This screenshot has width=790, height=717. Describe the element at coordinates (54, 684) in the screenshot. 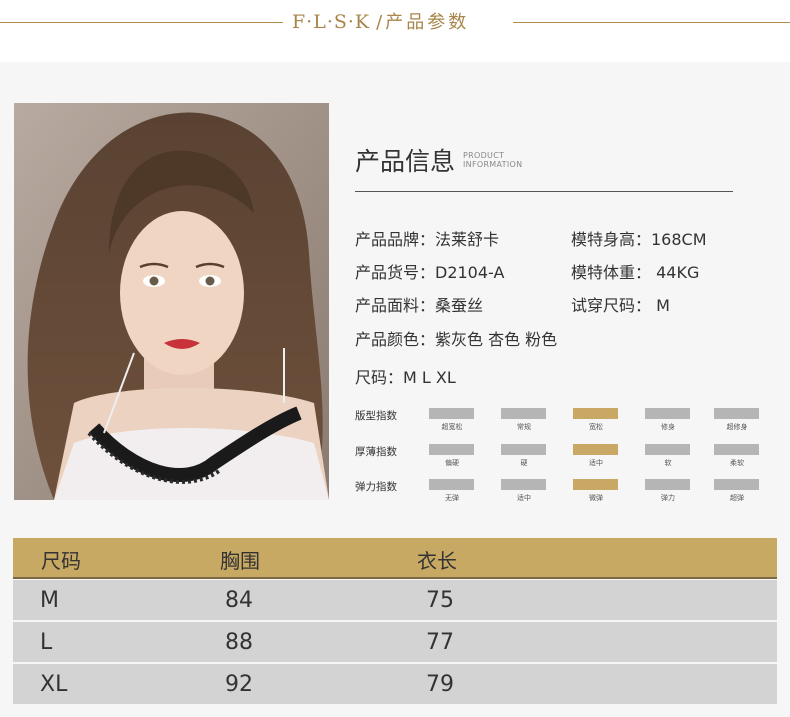

I see `table-cell-size: XL` at that location.